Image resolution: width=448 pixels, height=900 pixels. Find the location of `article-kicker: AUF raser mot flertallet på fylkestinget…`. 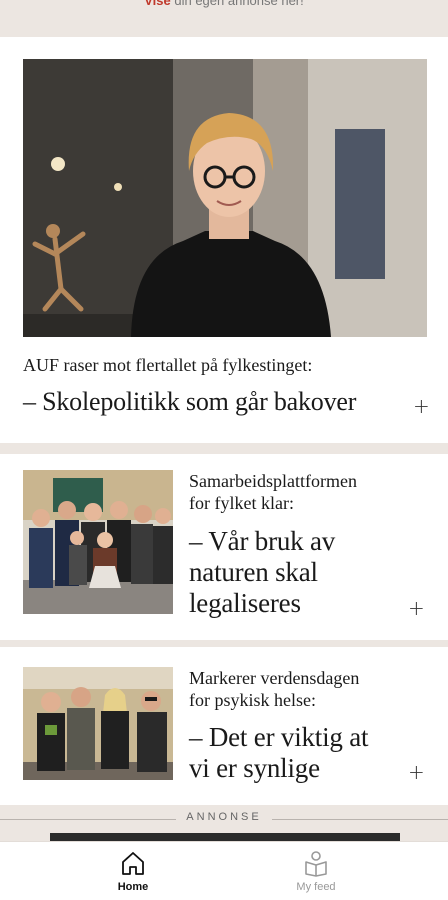

article-kicker: AUF raser mot flertallet på fylkestinget… is located at coordinates (168, 365).